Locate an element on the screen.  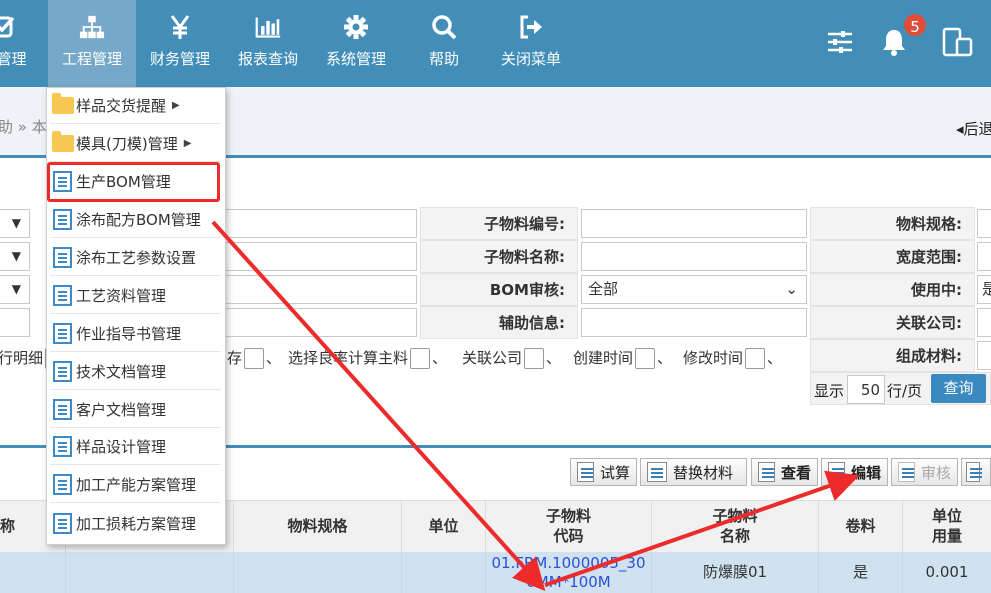
child-name-cell: 防爆膜01 is located at coordinates (735, 572).